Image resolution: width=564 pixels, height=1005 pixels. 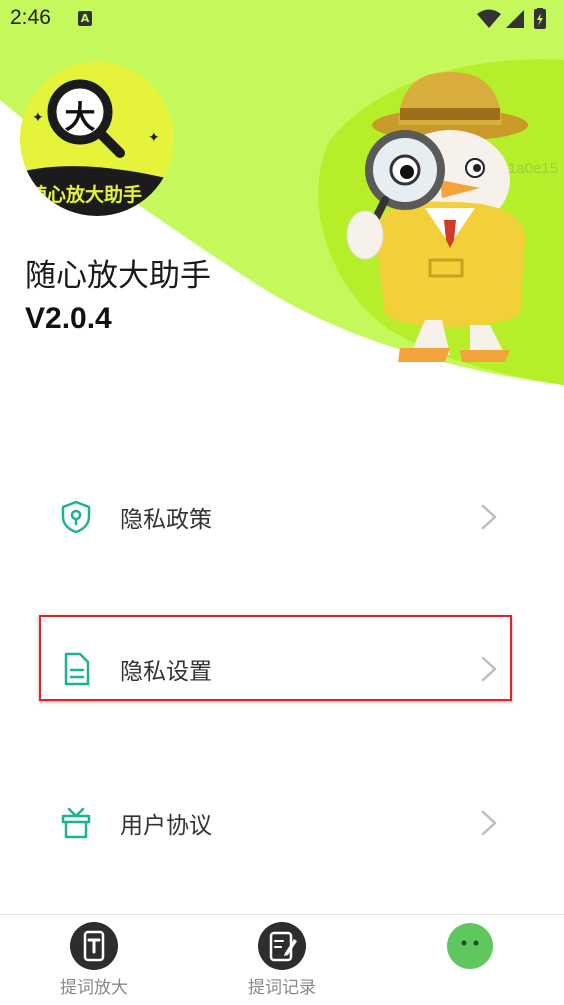 I want to click on app-name: 随心放大助手, so click(x=118, y=276).